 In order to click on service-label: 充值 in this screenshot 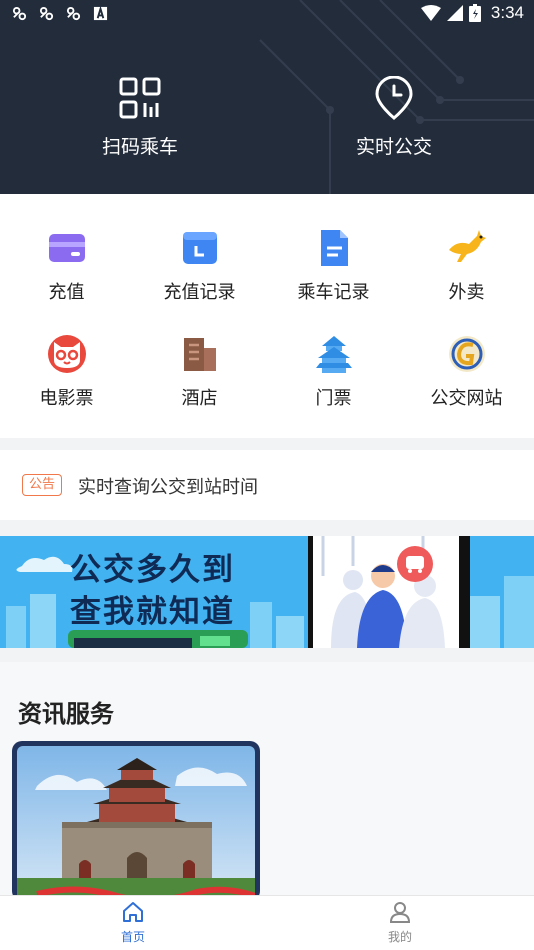, I will do `click(66, 292)`.